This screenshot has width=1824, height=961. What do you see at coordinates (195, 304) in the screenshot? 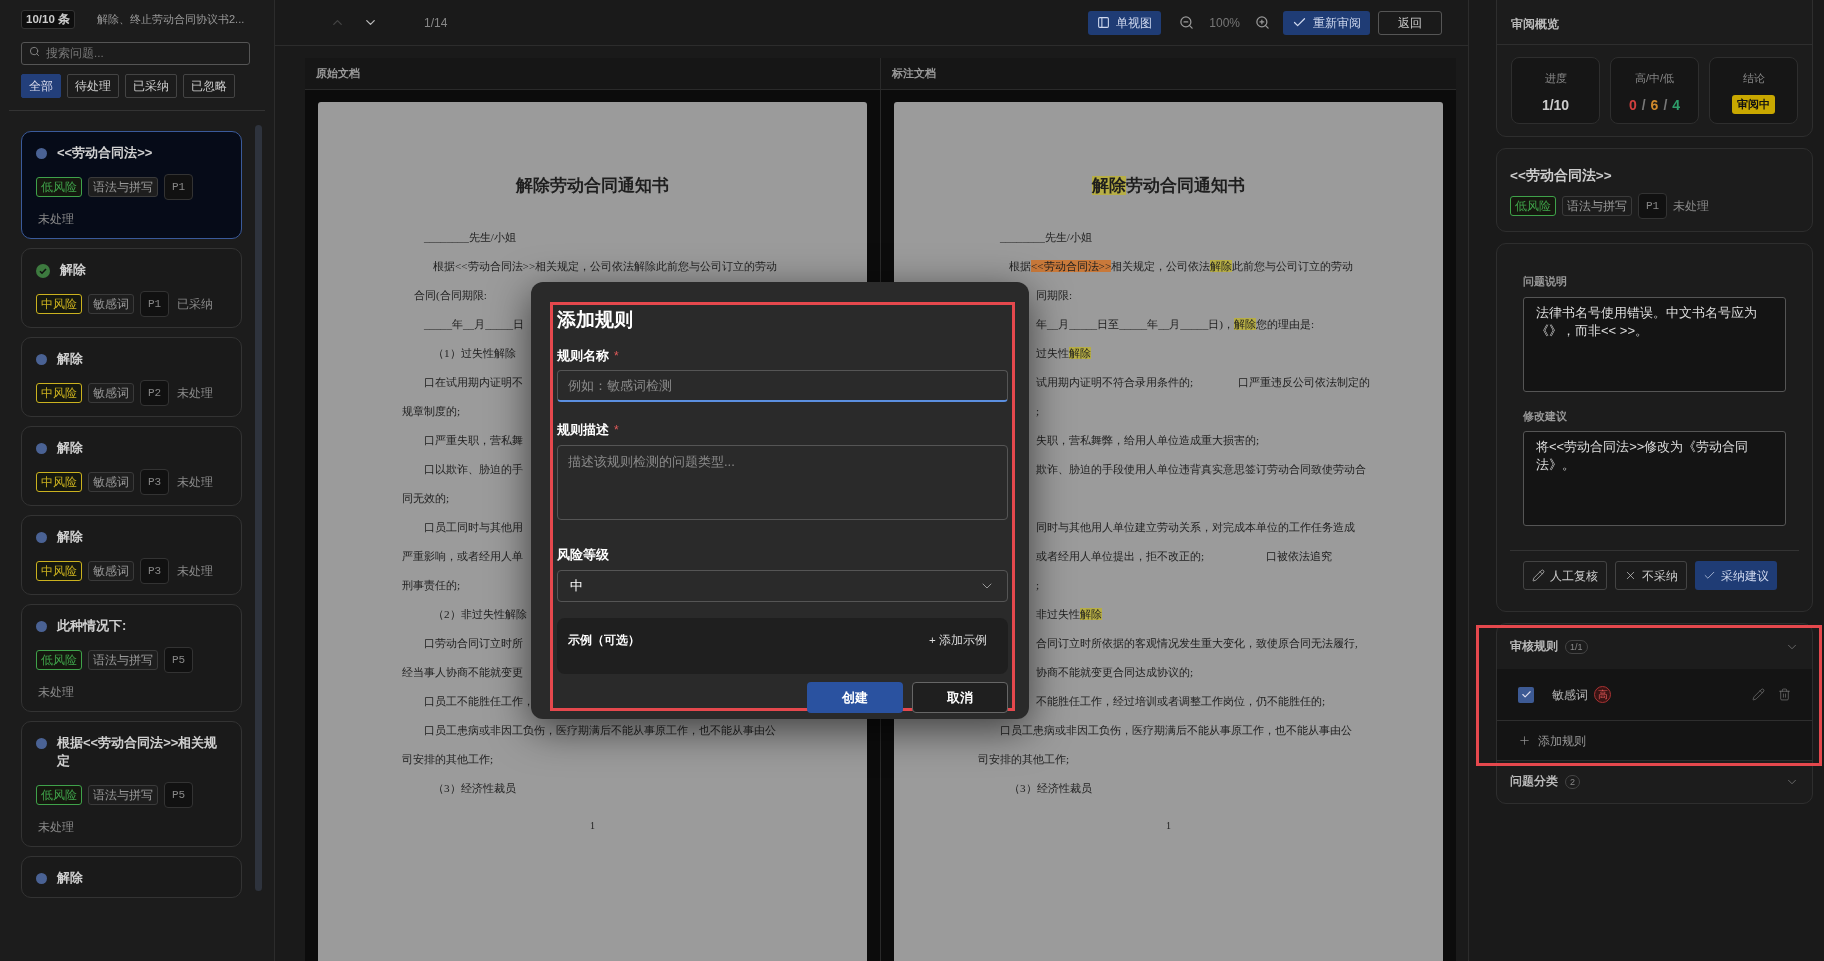
I see `status-text: 已采纳` at bounding box center [195, 304].